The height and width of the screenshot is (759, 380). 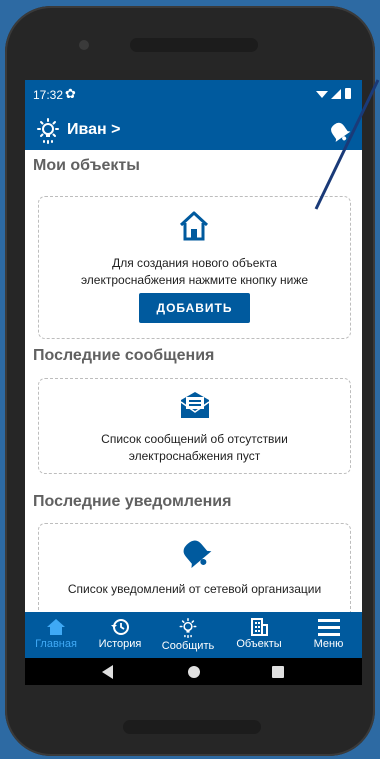 I want to click on nav-history-label: История, so click(x=120, y=644).